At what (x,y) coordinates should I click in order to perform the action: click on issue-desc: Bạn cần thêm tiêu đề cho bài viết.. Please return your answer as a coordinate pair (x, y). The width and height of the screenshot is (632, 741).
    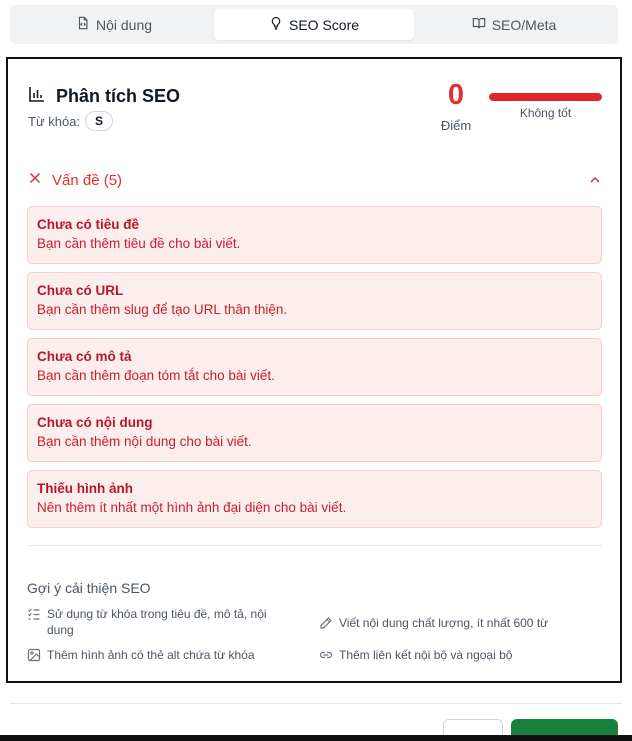
    Looking at the image, I should click on (139, 243).